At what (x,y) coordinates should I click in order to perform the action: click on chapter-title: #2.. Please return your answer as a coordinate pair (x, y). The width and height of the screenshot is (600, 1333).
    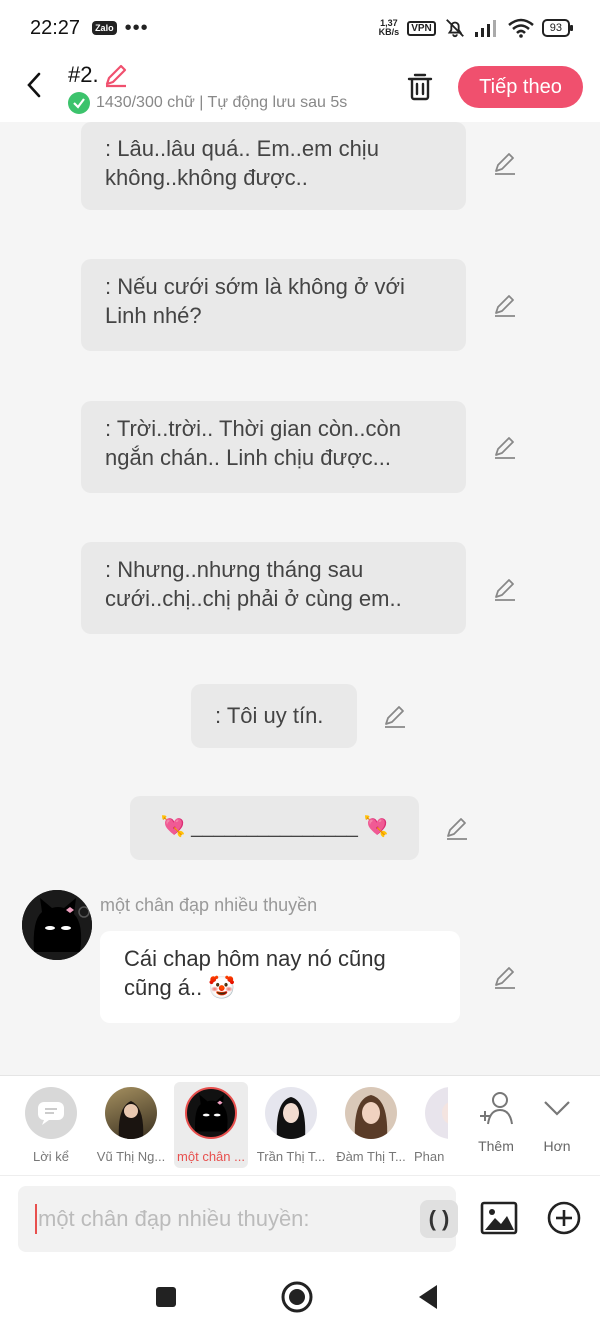
    Looking at the image, I should click on (98, 75).